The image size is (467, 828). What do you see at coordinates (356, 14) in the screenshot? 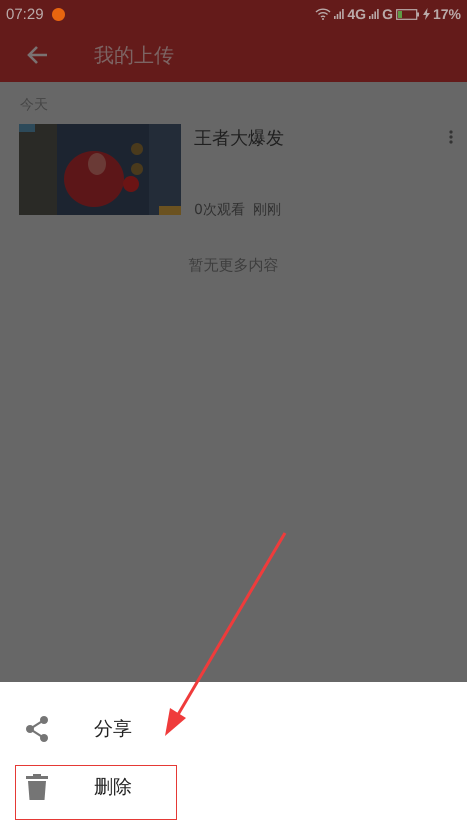
I see `network-label: 4G` at bounding box center [356, 14].